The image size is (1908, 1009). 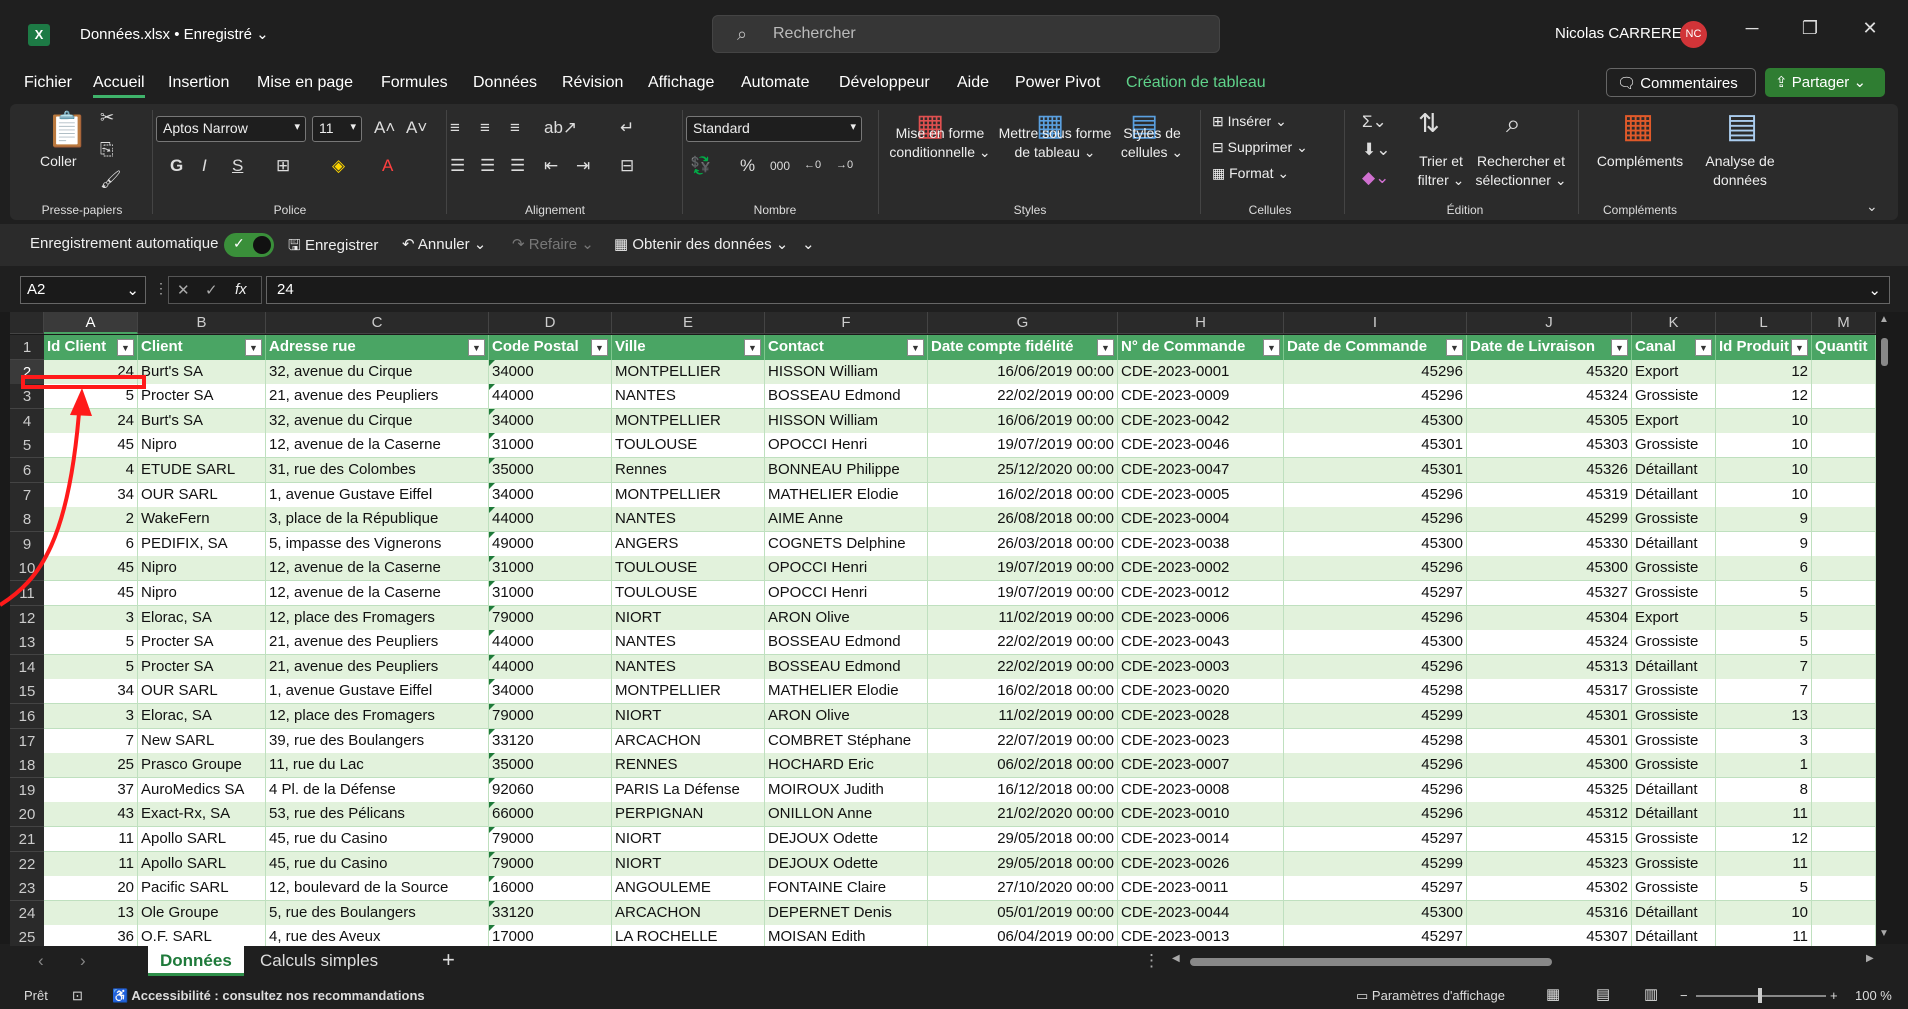 I want to click on more-icon: ⋮, so click(x=161, y=288).